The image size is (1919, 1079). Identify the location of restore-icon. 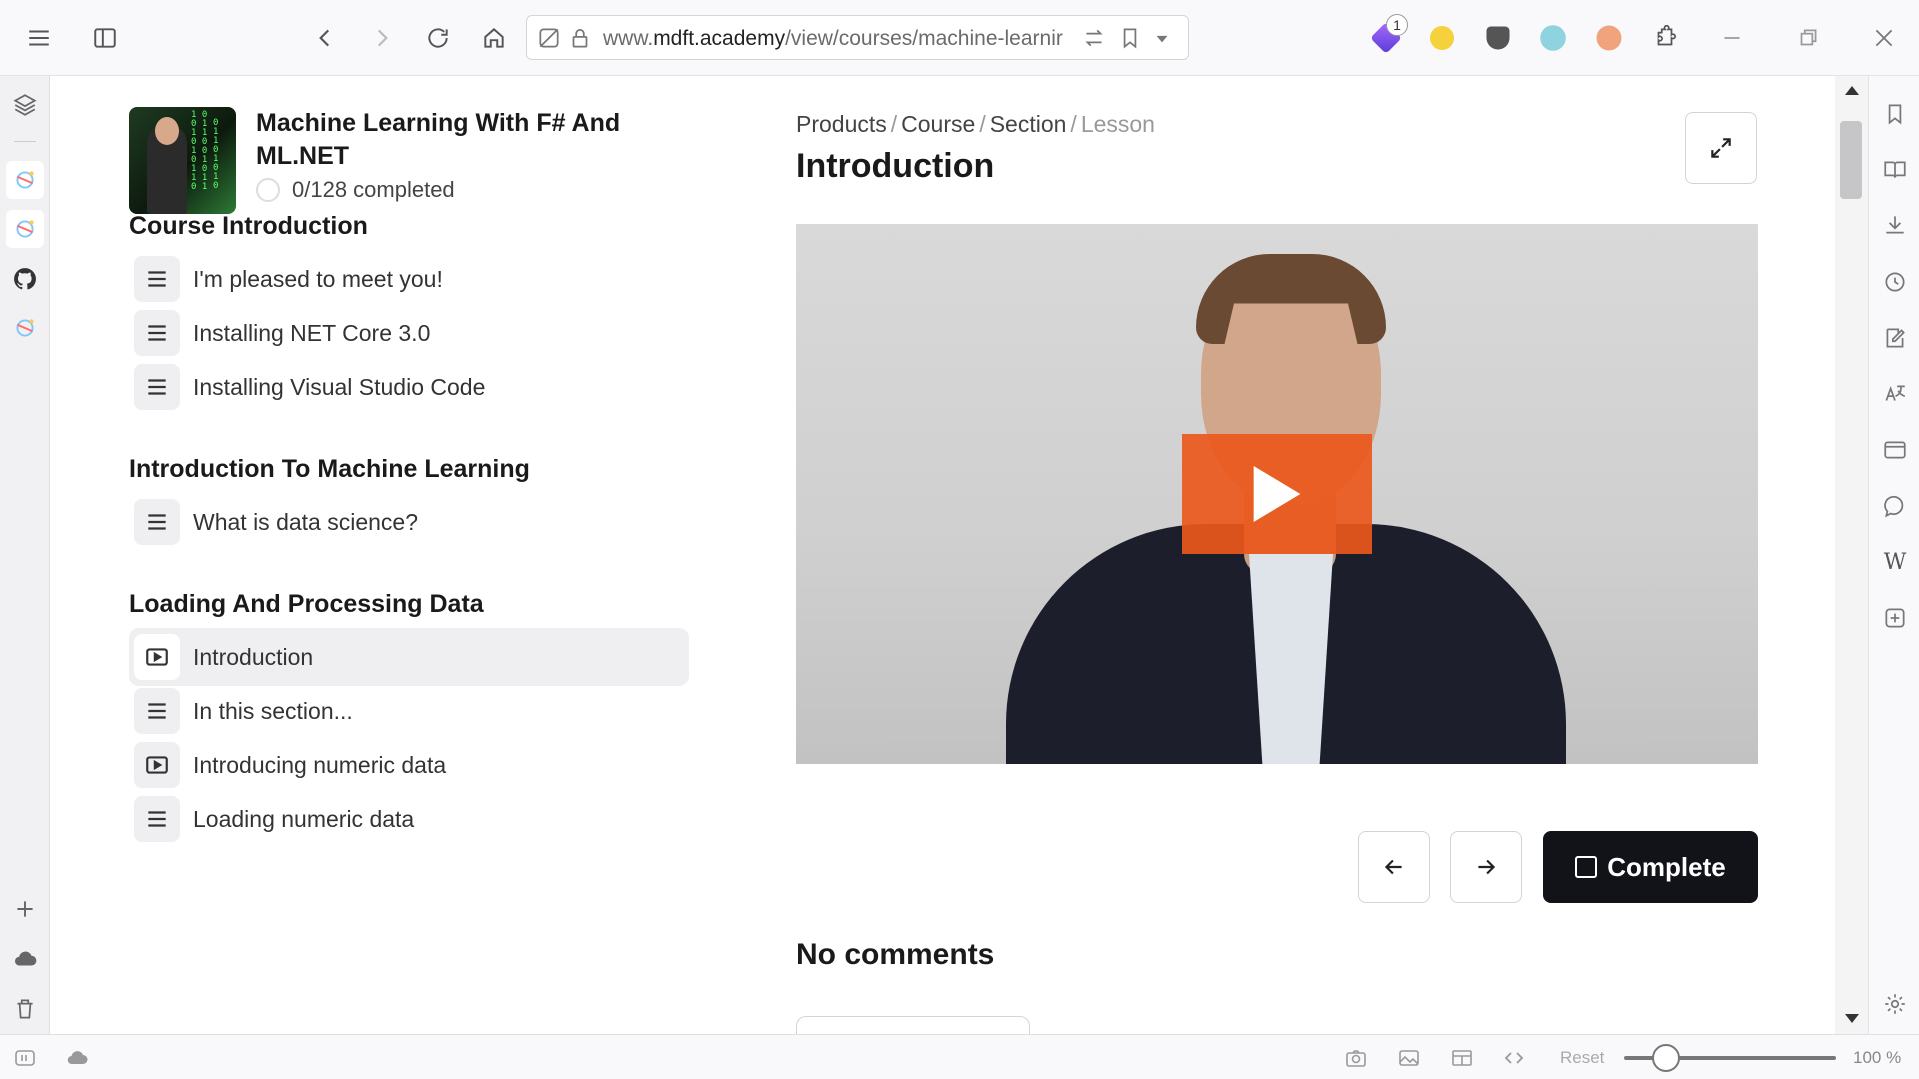
(1808, 38).